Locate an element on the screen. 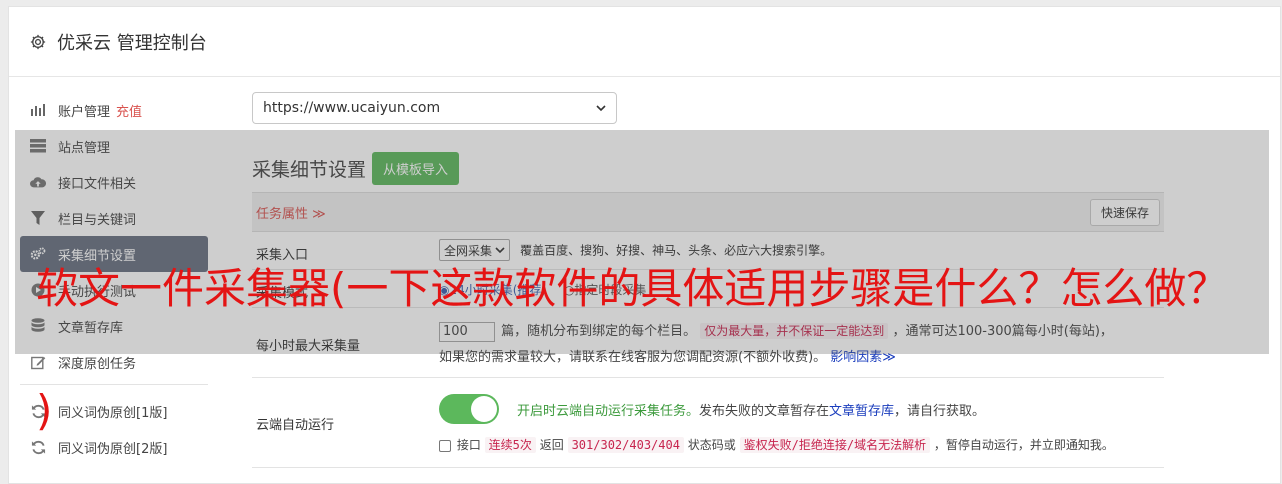  refresh-icon is located at coordinates (38, 447).